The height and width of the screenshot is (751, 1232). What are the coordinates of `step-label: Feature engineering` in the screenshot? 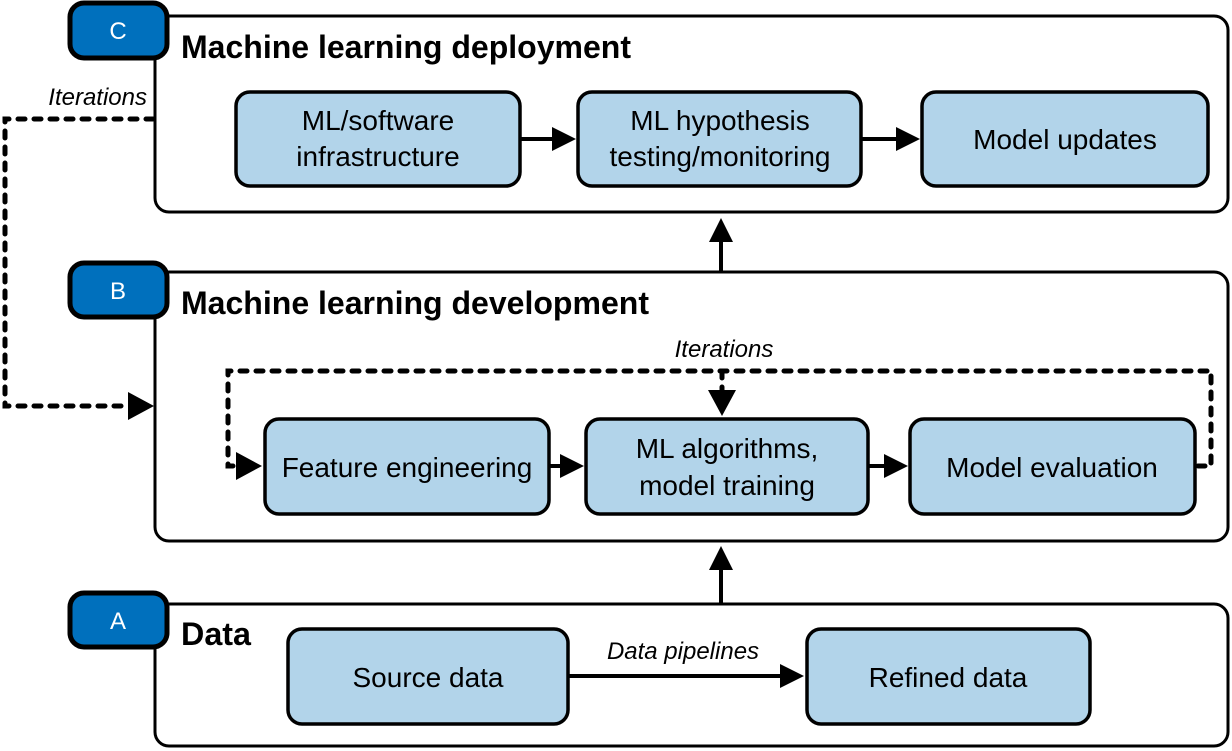 It's located at (407, 467).